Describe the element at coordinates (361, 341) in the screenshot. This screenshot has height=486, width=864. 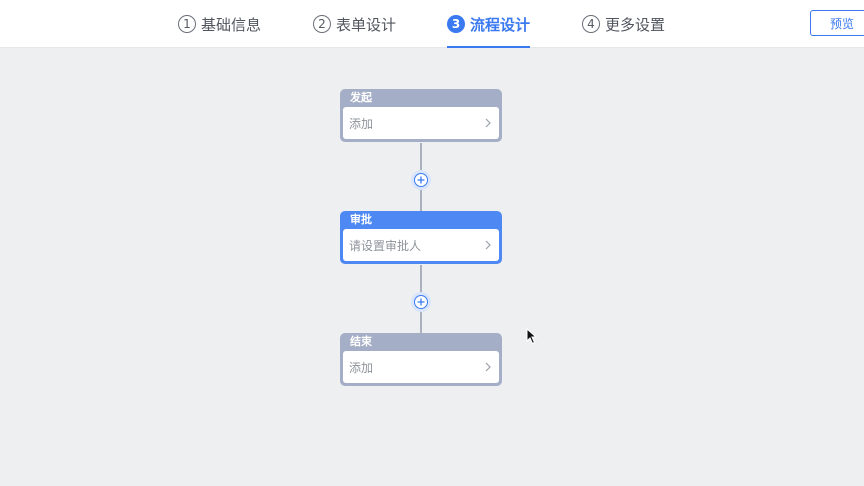
I see `node-title: 结束` at that location.